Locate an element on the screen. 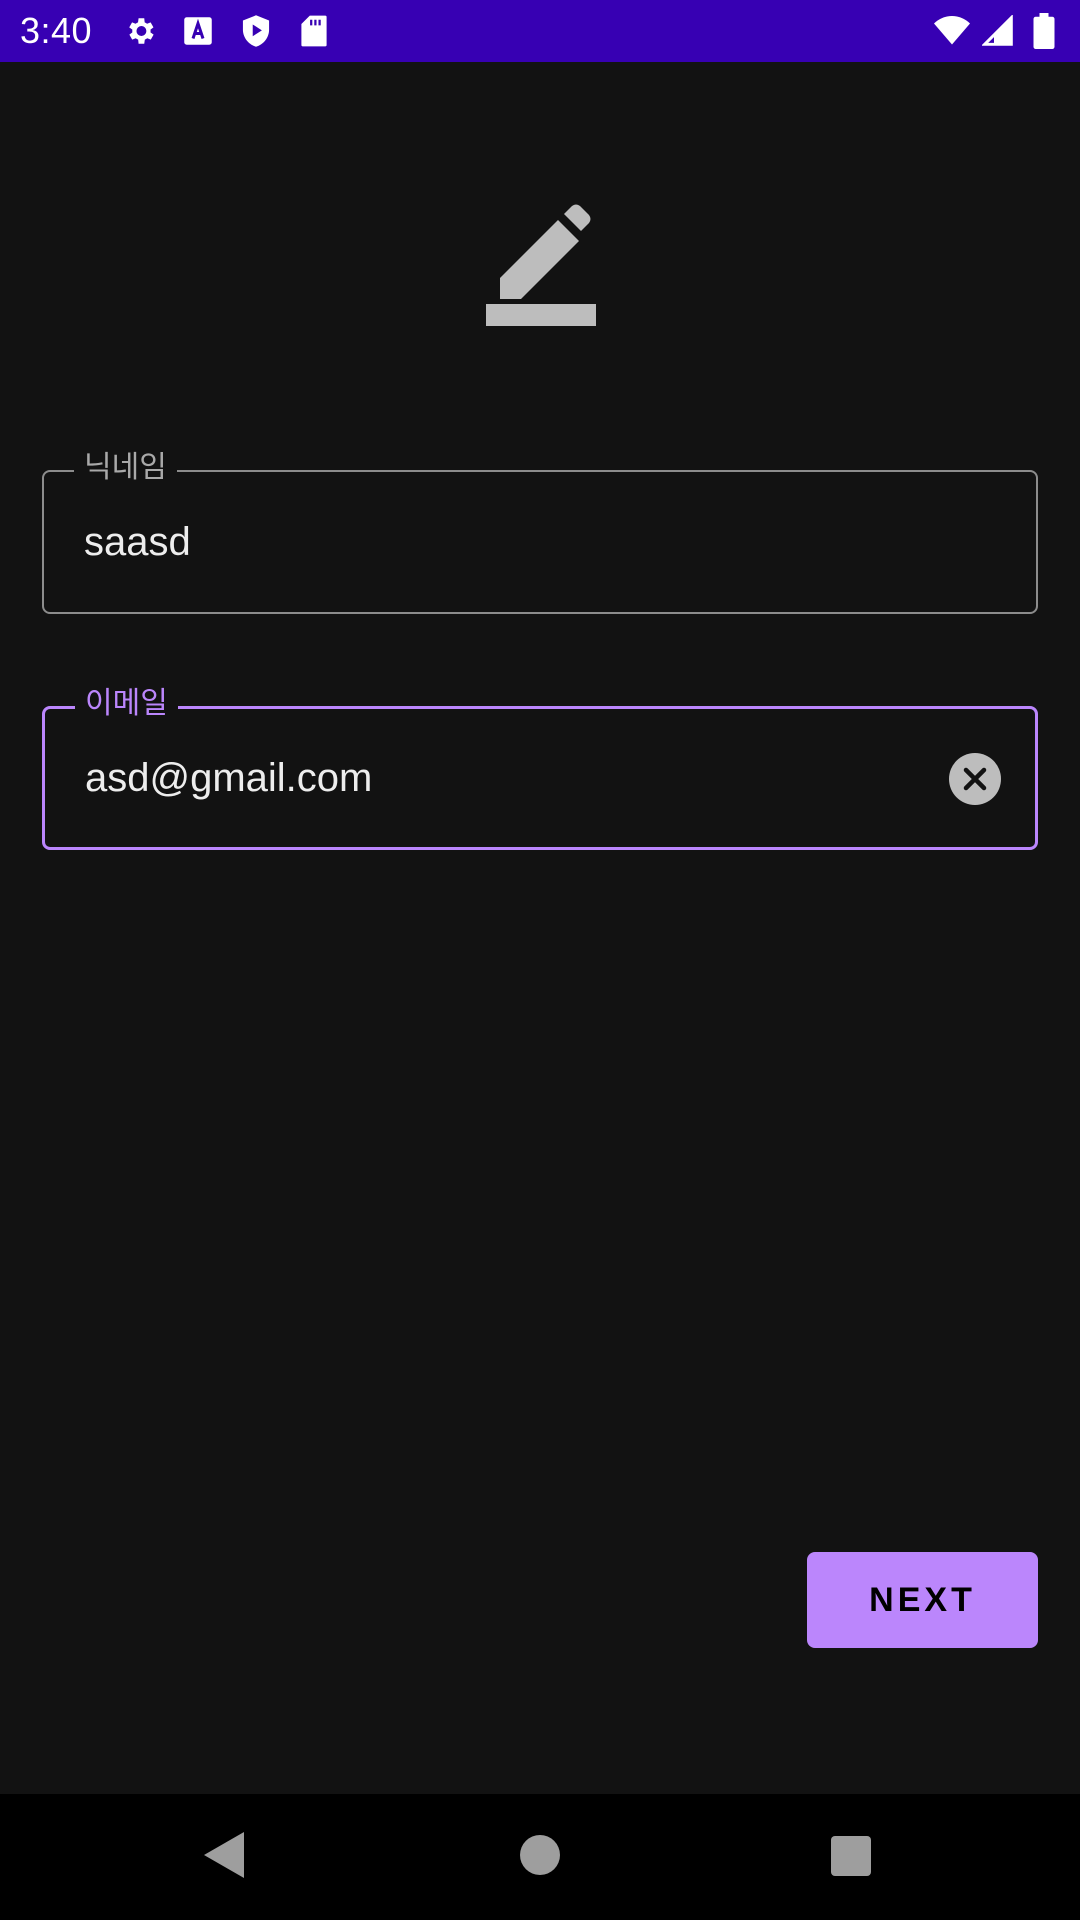 The width and height of the screenshot is (1080, 1920). edit-pencil-icon is located at coordinates (541, 265).